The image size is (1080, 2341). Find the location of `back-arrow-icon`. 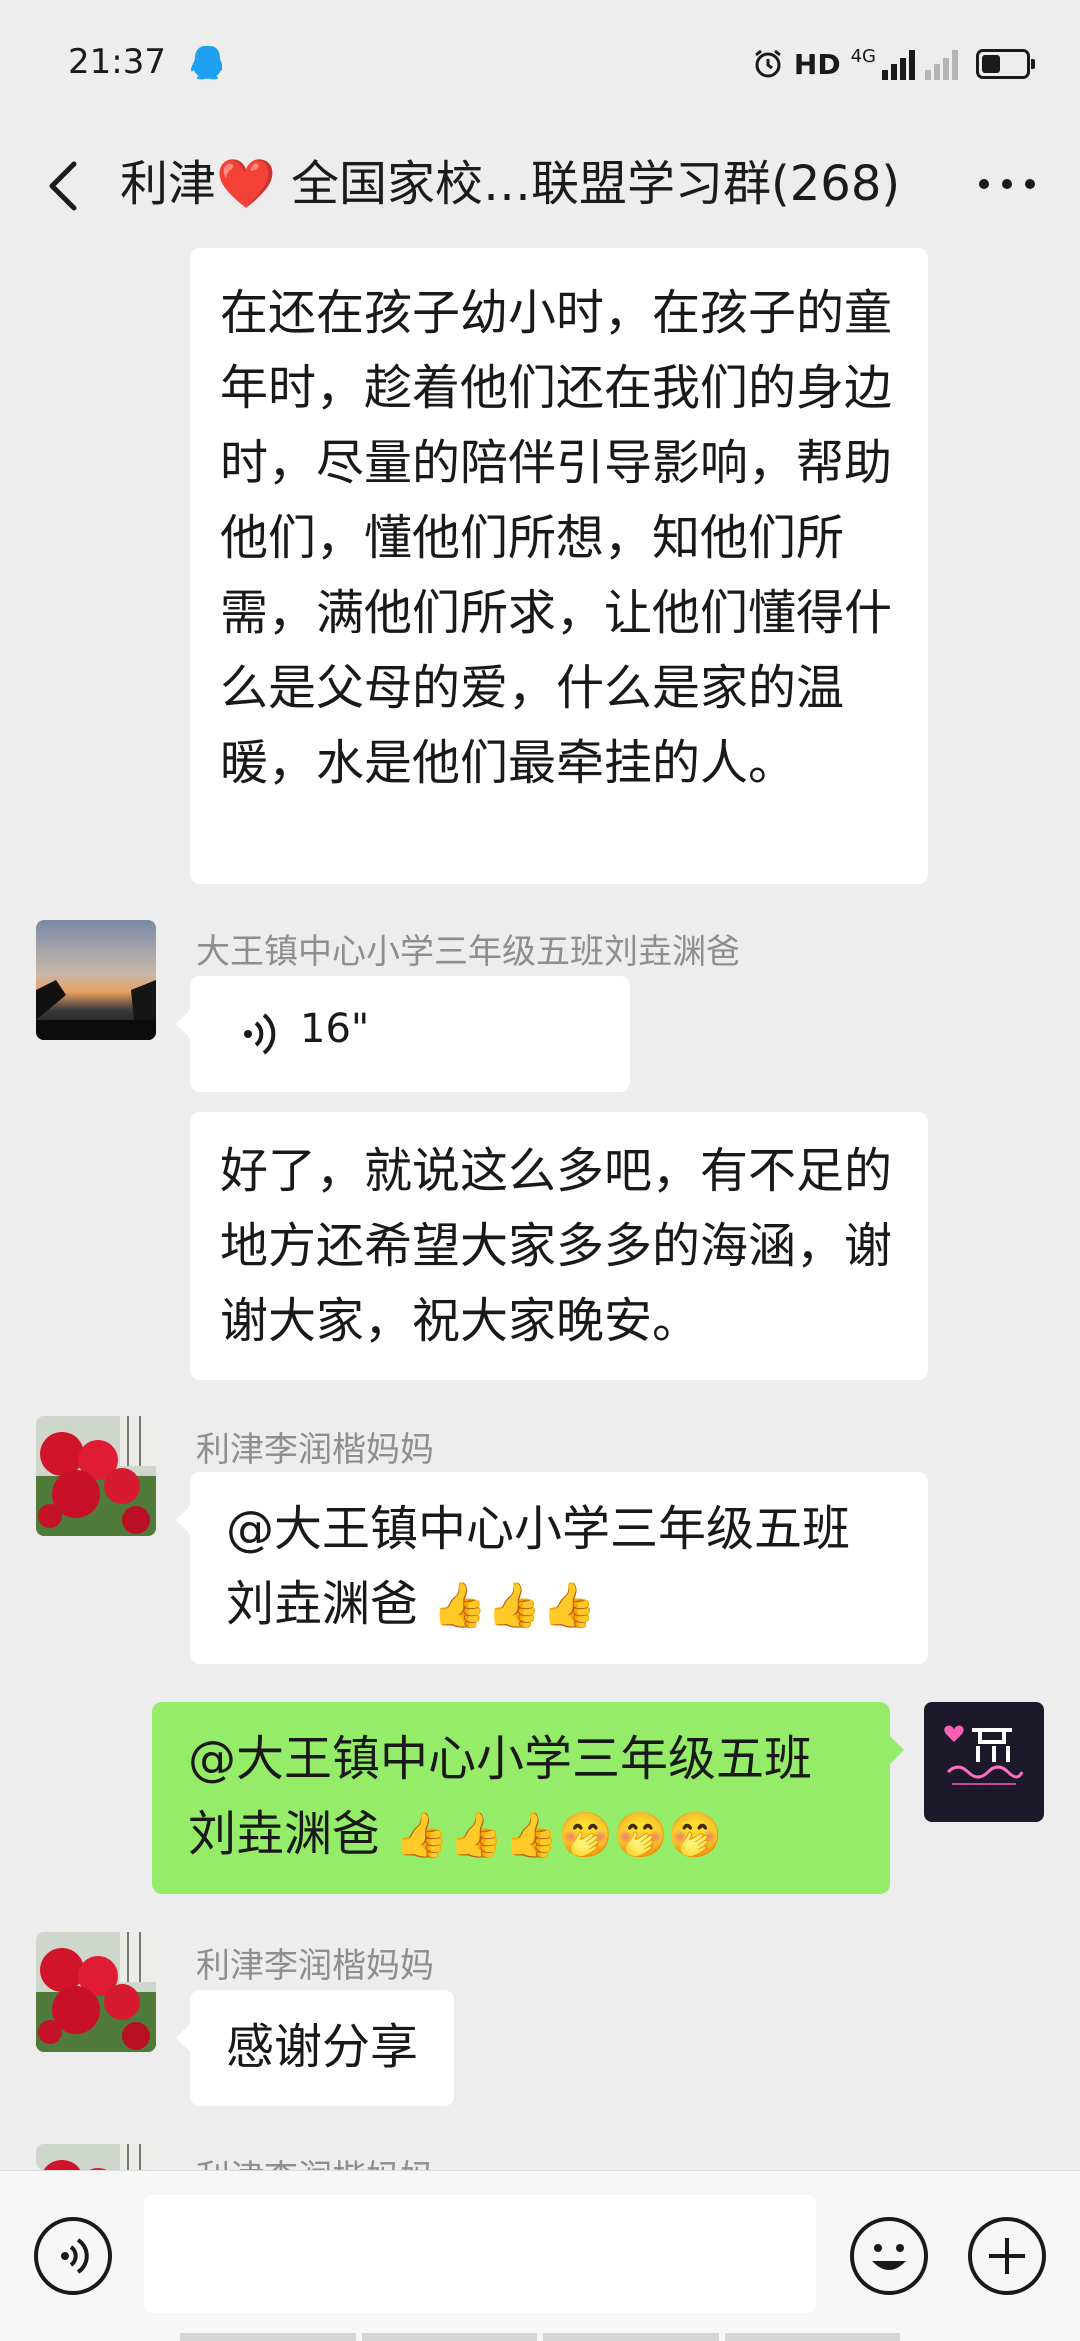

back-arrow-icon is located at coordinates (65, 186).